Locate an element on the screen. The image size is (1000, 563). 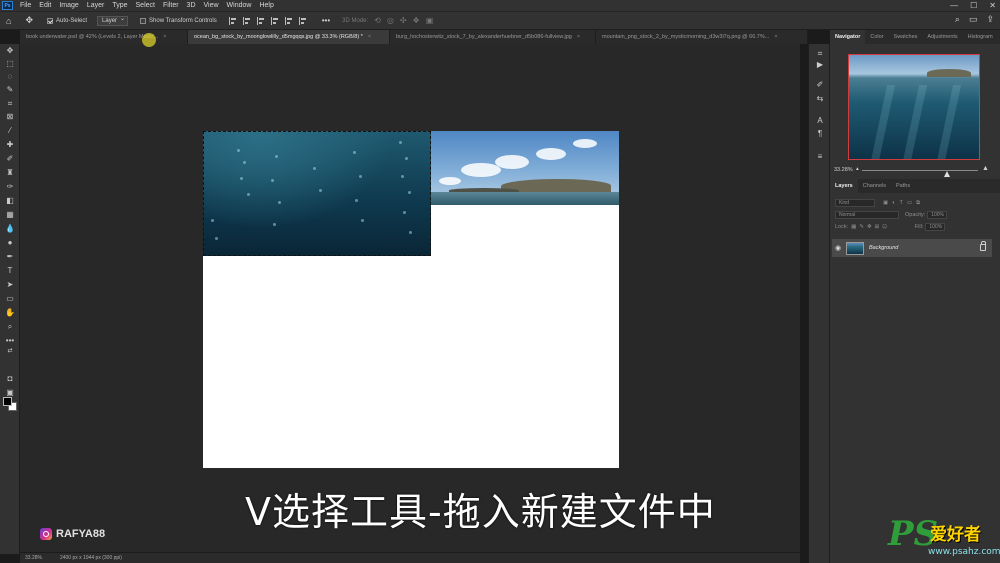
close-window-button: ✕ is located at coordinates (992, 5).